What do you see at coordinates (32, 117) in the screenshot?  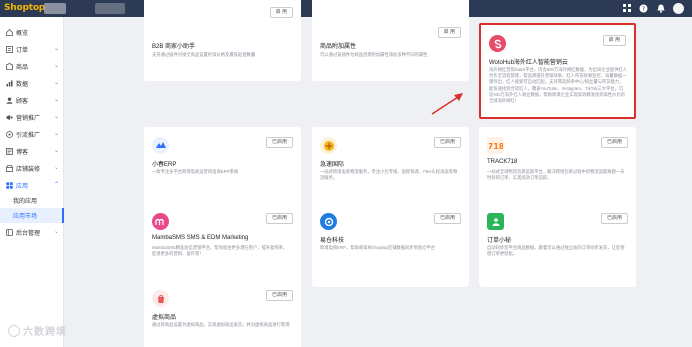 I see `sidebar-item-marketing: 营销推广 ⌄` at bounding box center [32, 117].